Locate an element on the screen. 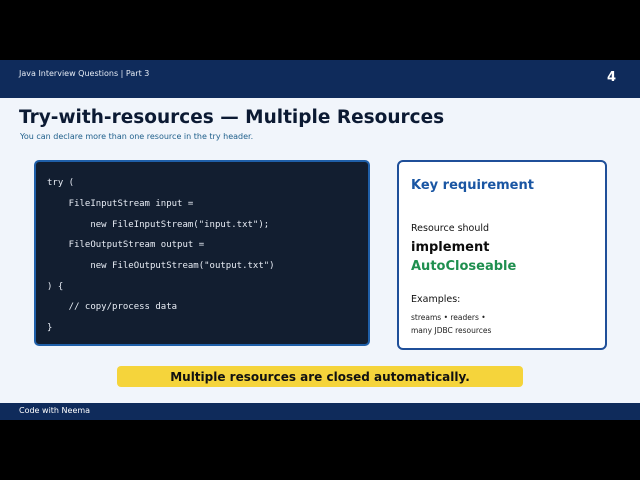 Image resolution: width=640 pixels, height=480 pixels. card-examples-label: Examples: is located at coordinates (436, 299).